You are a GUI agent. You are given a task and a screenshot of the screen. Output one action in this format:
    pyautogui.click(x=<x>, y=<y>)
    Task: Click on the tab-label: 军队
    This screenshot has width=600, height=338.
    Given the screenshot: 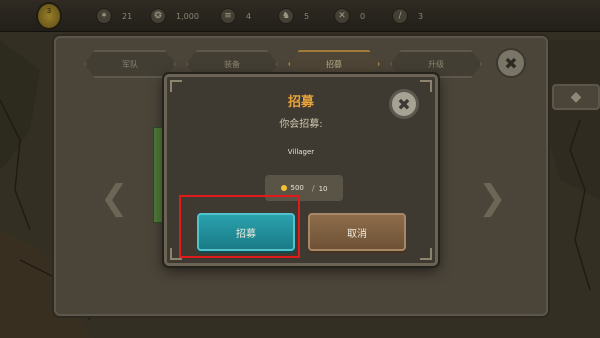 What is the action you would take?
    pyautogui.click(x=130, y=64)
    